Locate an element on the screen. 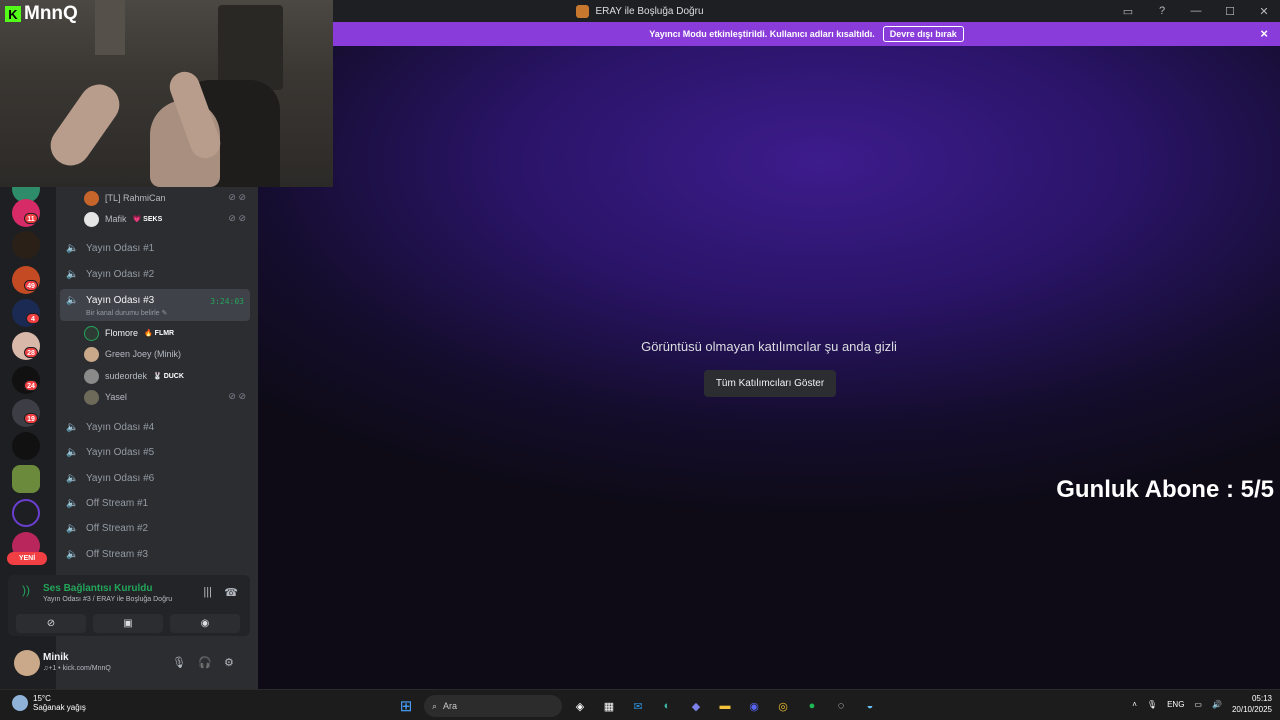  minimize-button: — is located at coordinates (1196, 11).